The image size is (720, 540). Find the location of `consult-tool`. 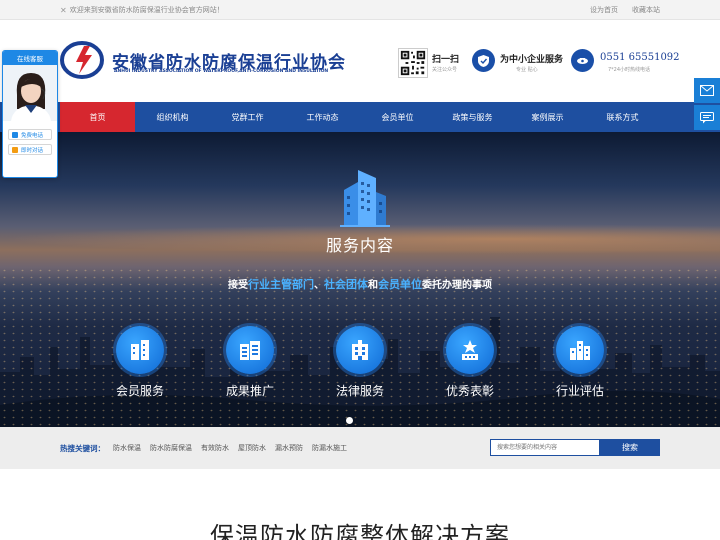

consult-tool is located at coordinates (707, 117).